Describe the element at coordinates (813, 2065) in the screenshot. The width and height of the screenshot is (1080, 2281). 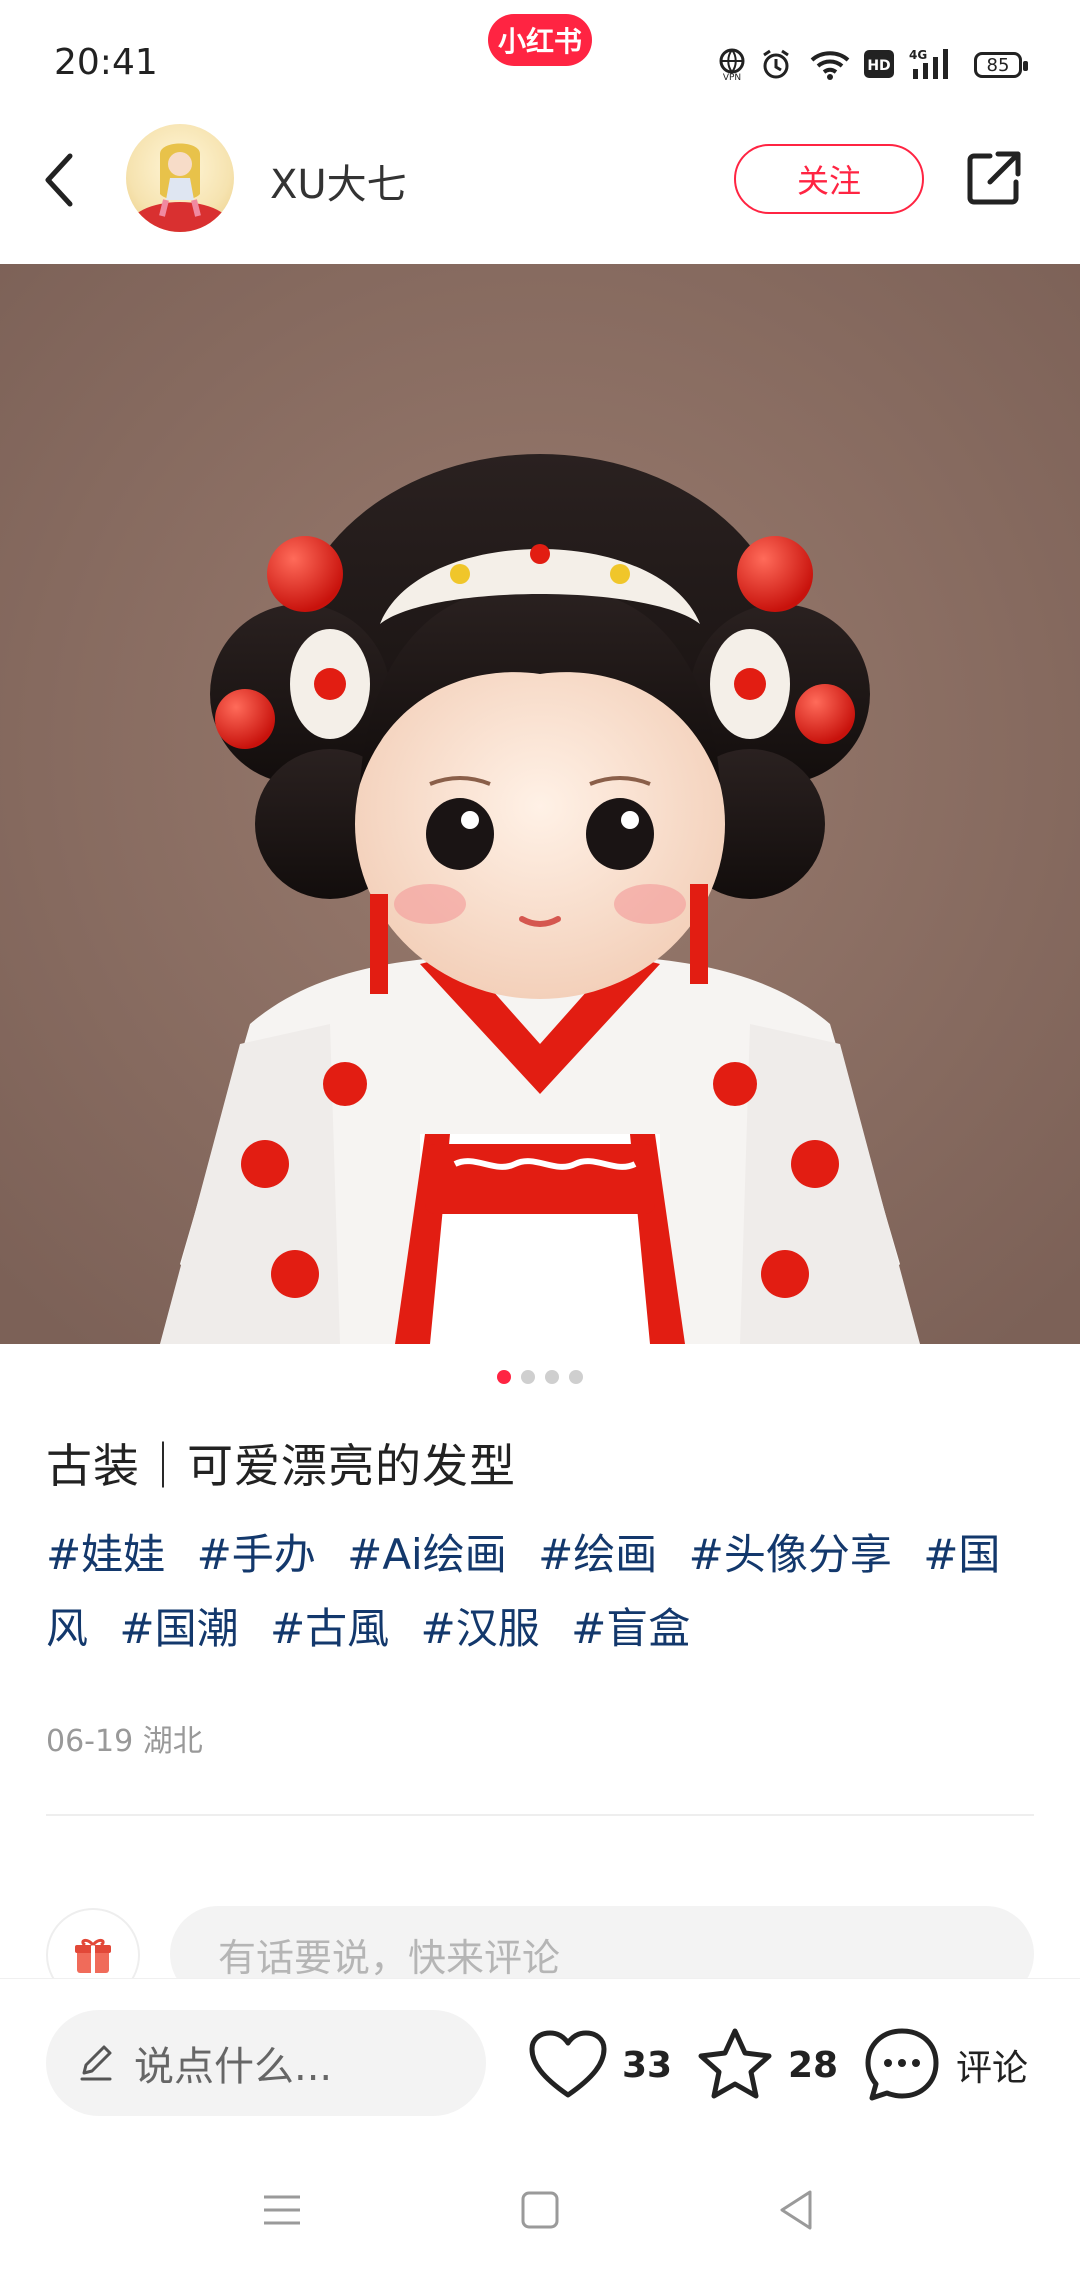
I see `favorite-count: 28` at that location.